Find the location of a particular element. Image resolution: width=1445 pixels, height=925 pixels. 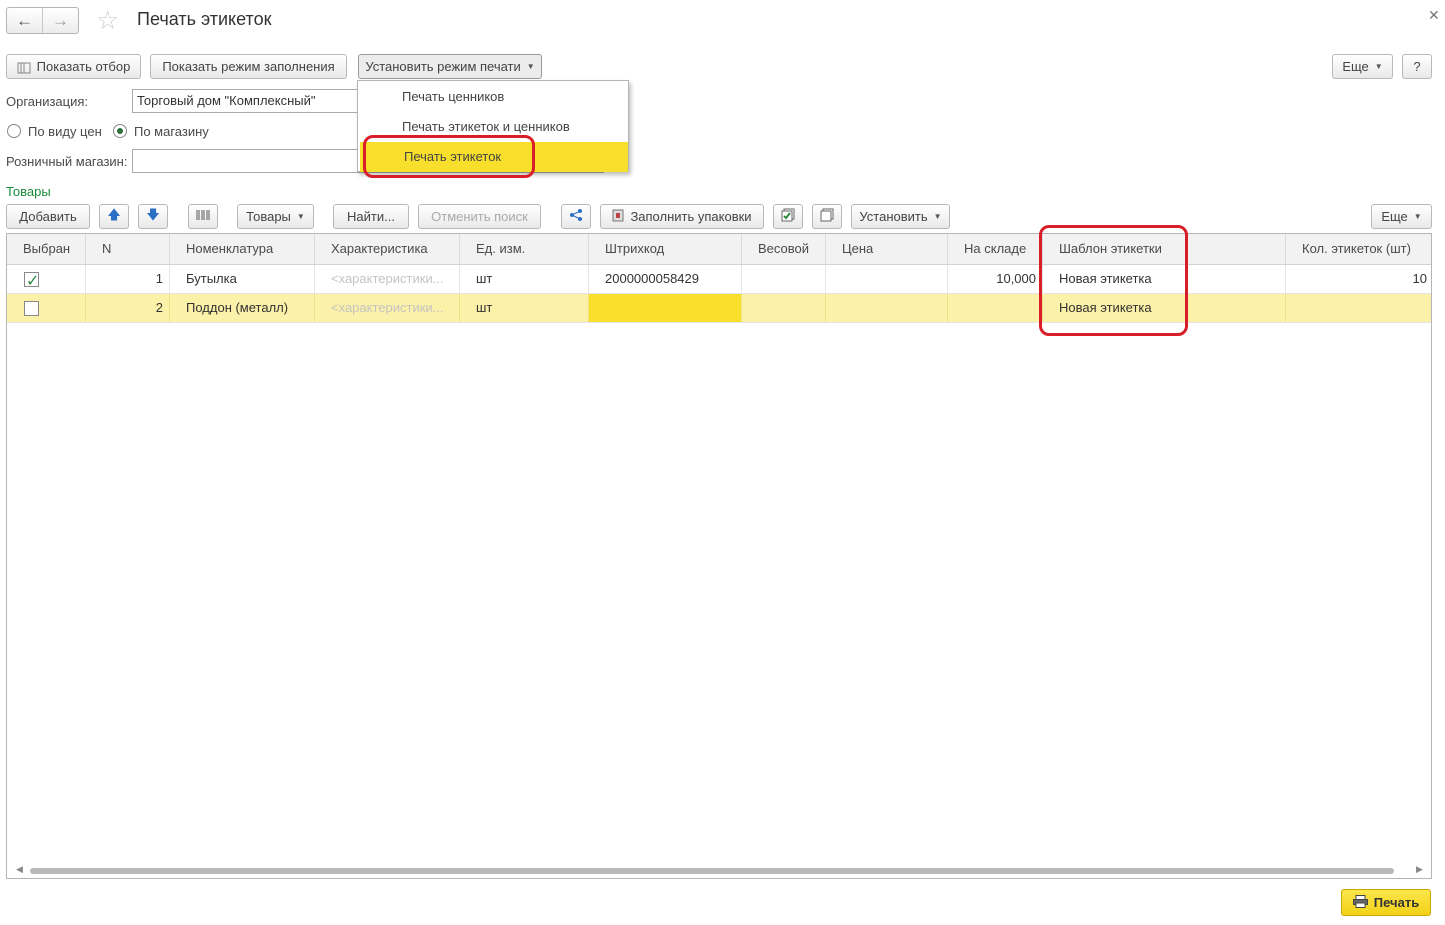

barcode-icon is located at coordinates (203, 216).